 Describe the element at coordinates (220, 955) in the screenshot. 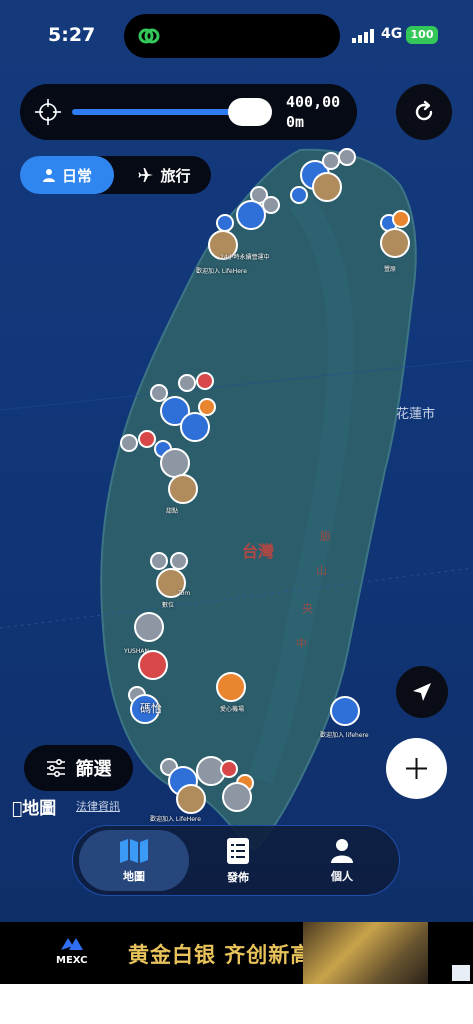

I see `ad-headline: 黄金白银 齐创新高` at that location.